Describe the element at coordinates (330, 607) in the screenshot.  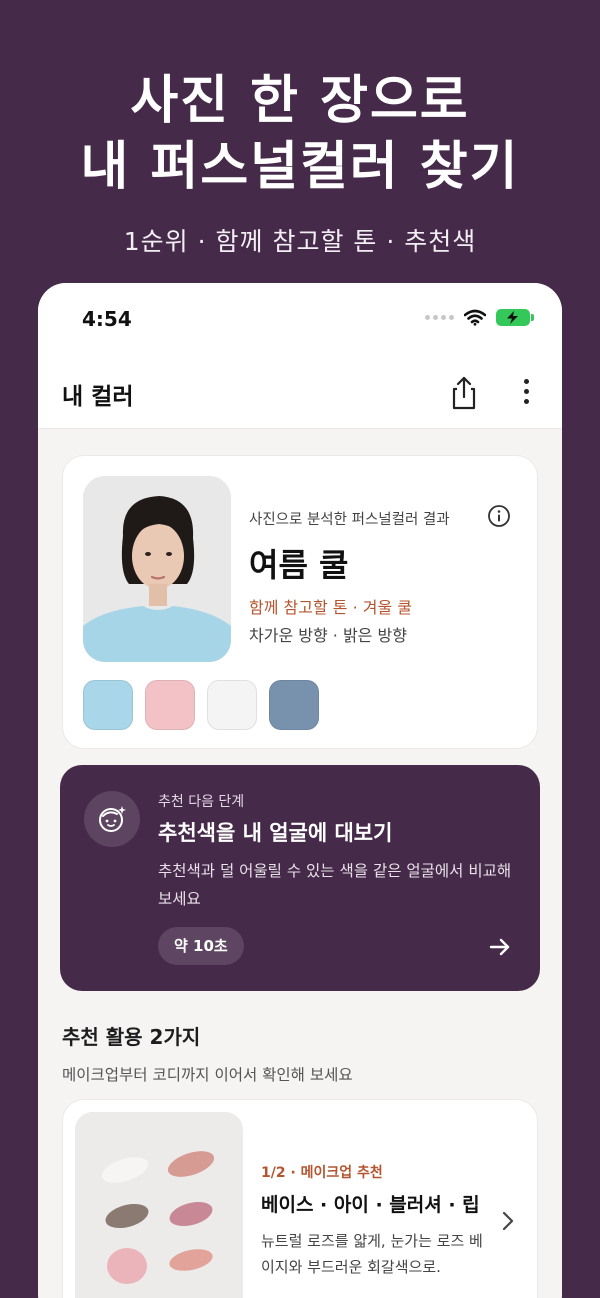
I see `related-tone: 함께 참고할 톤 · 겨울 쿨` at that location.